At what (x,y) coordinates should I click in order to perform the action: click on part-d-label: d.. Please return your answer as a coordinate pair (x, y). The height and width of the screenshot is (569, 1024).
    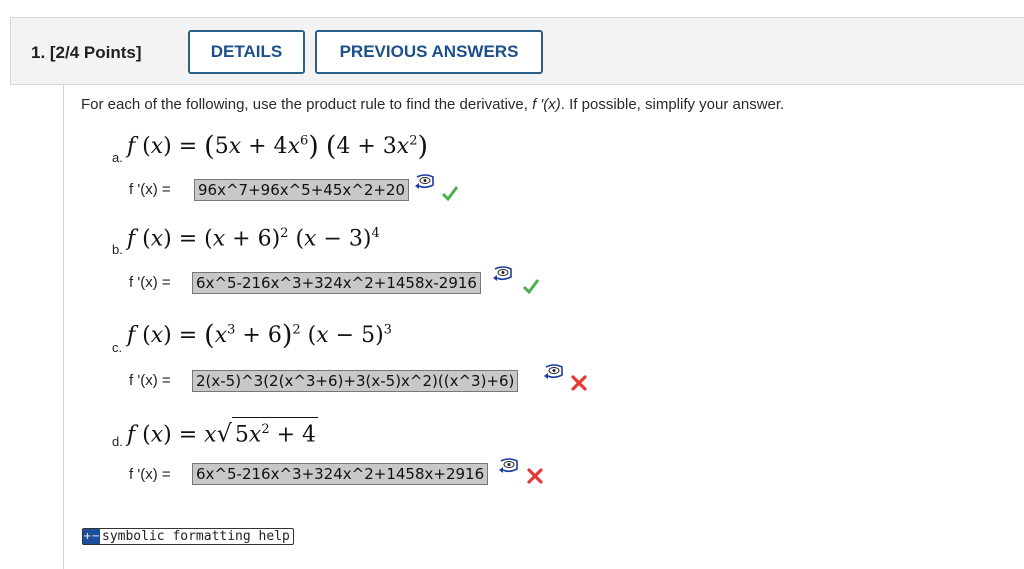
    Looking at the image, I should click on (117, 441).